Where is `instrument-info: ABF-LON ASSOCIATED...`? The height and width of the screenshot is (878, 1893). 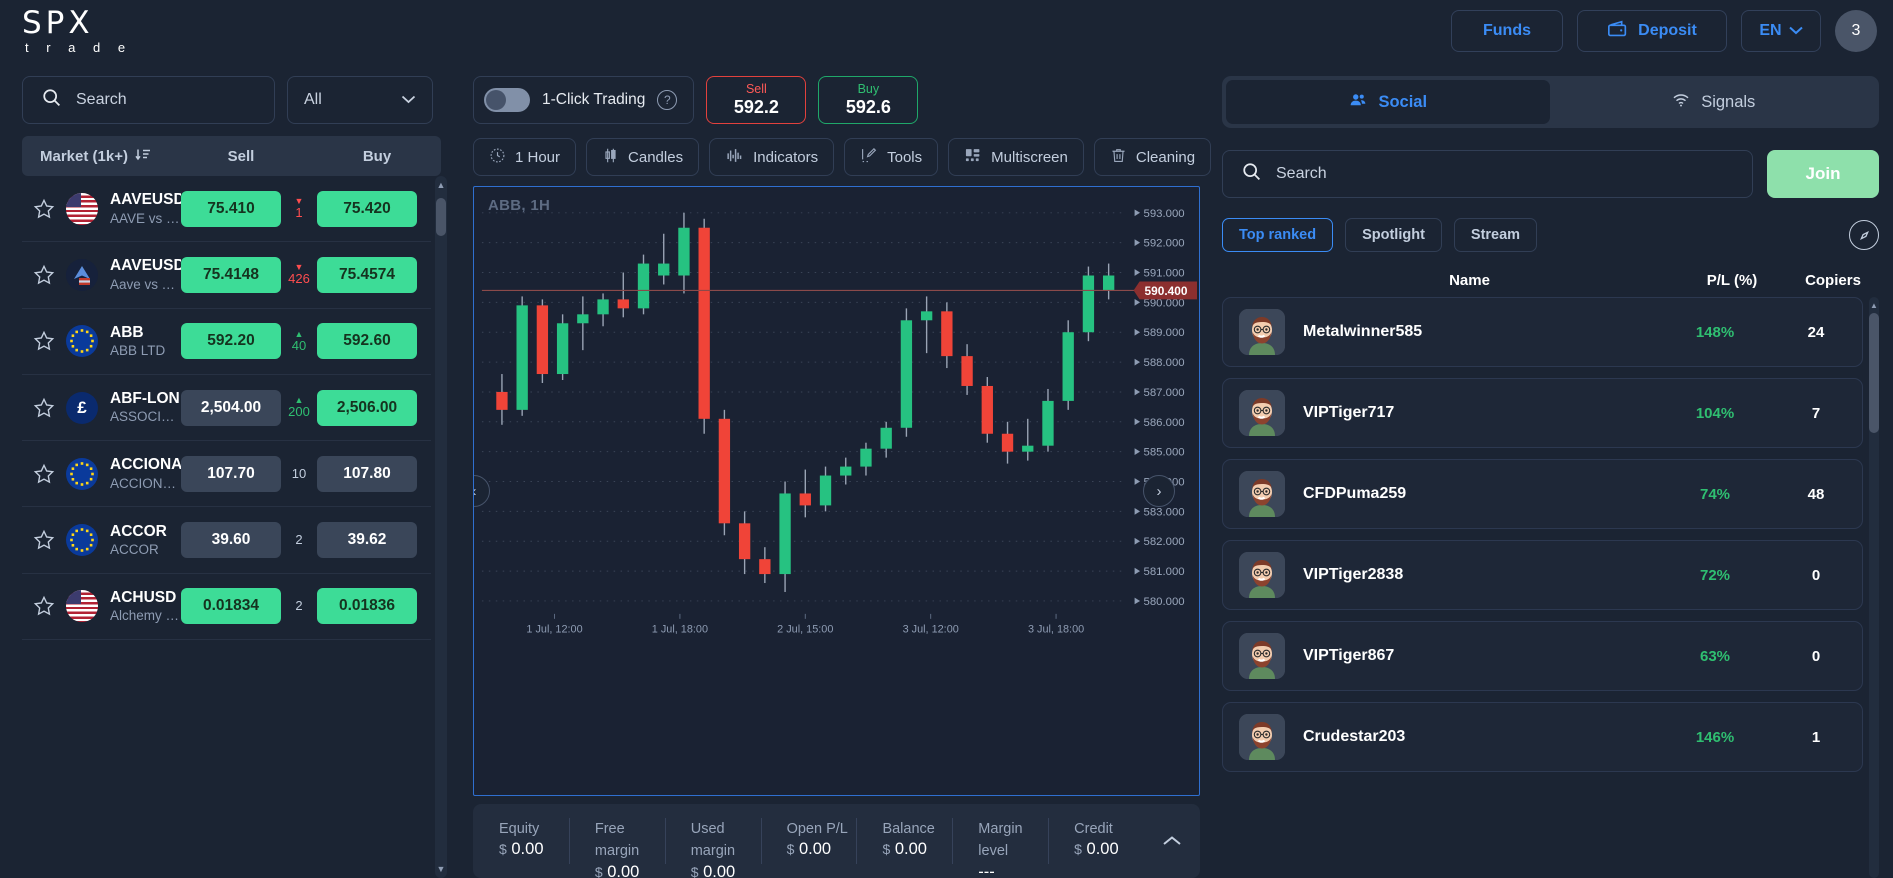 instrument-info: ABF-LON ASSOCIATED... is located at coordinates (139, 407).